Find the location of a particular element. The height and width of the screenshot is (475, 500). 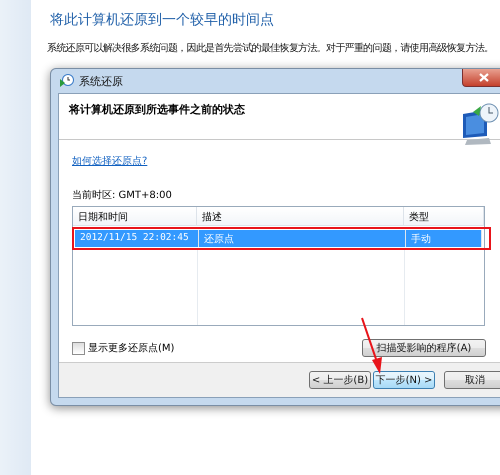

table-cell: 手动 is located at coordinates (444, 238).